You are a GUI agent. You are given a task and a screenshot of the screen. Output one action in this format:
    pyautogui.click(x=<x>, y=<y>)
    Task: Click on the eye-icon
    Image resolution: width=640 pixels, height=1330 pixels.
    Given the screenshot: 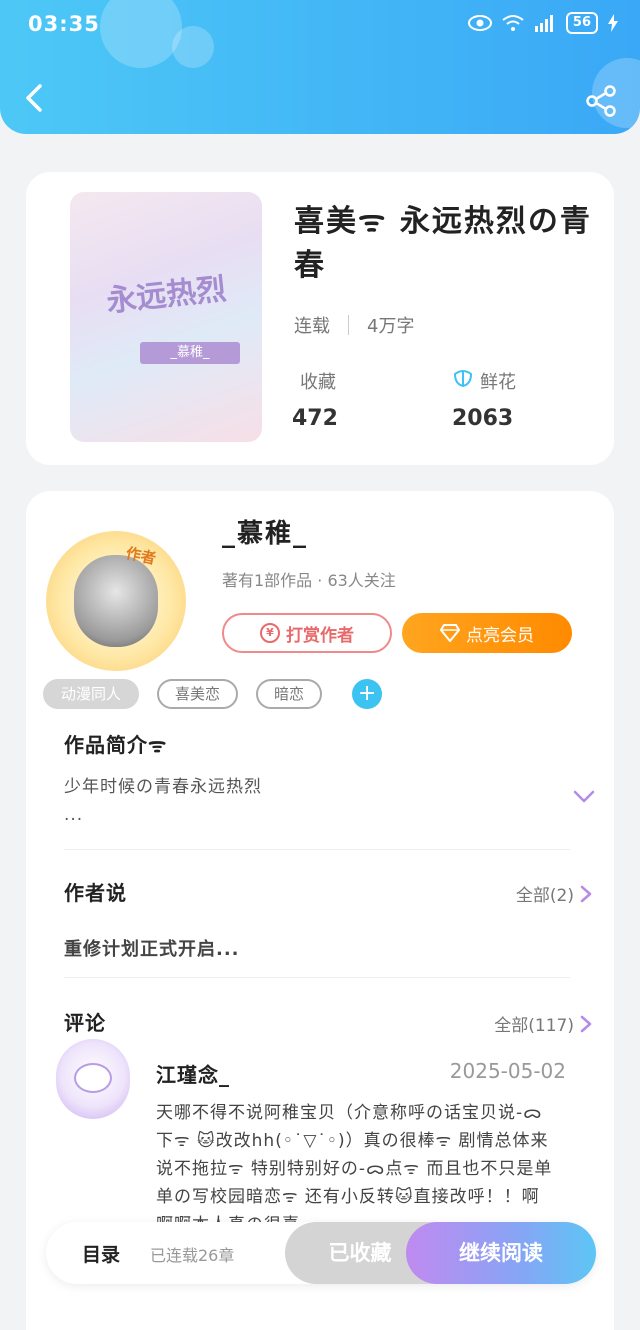 What is the action you would take?
    pyautogui.click(x=479, y=23)
    